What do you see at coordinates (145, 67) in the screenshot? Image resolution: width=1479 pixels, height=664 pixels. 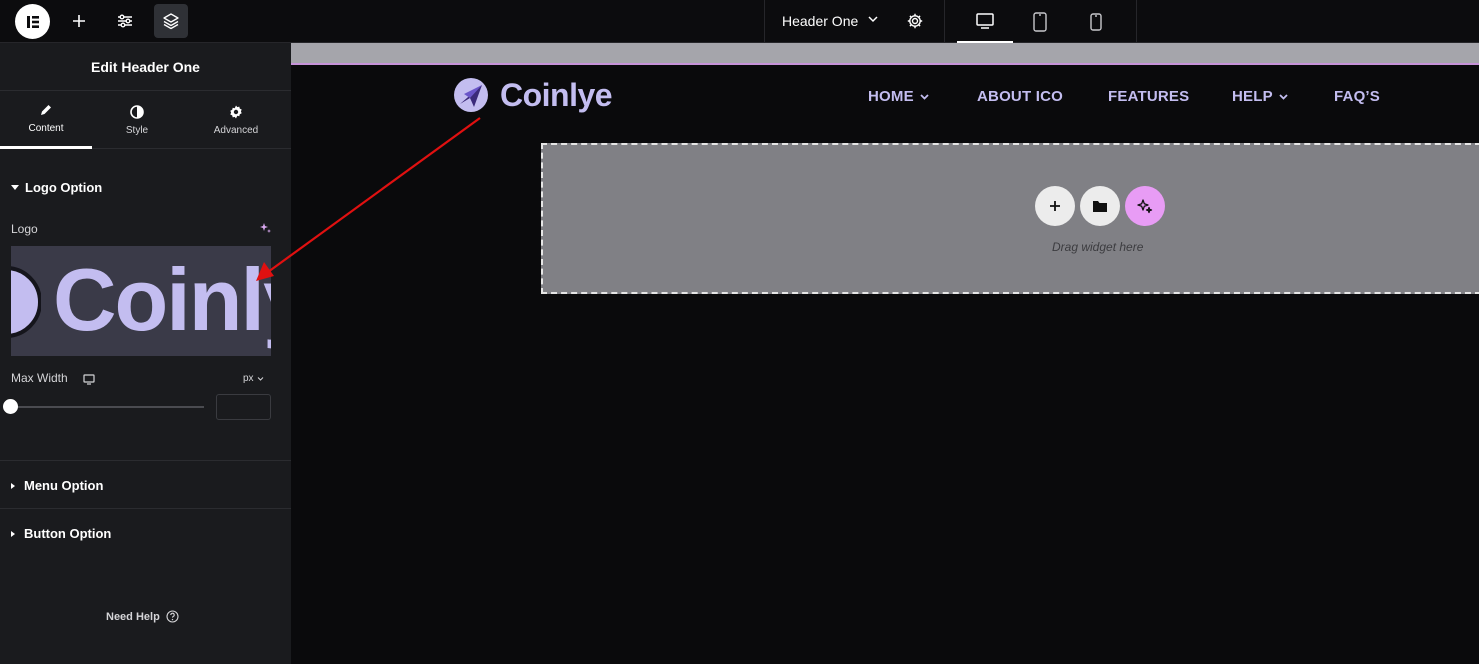 I see `panel-title: Edit Header One` at bounding box center [145, 67].